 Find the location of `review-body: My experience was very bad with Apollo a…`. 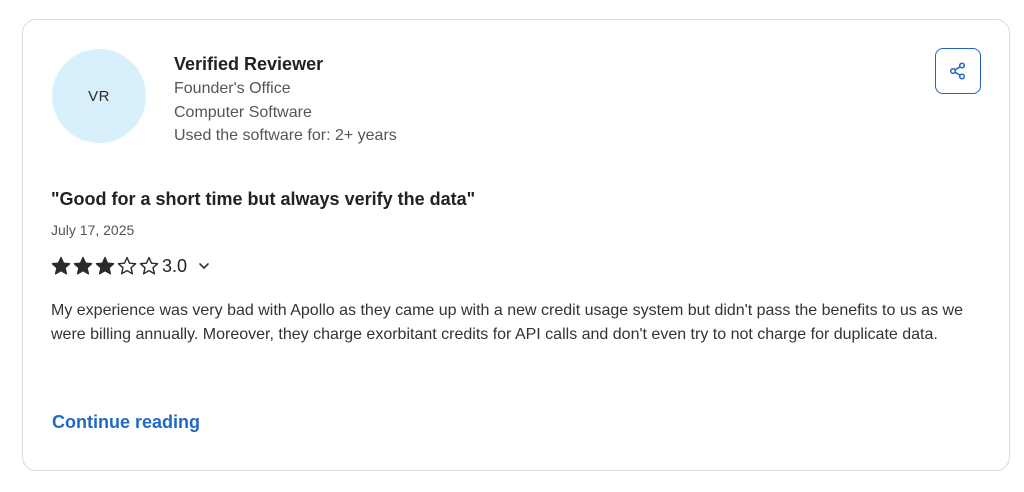

review-body: My experience was very bad with Apollo a… is located at coordinates (507, 322).